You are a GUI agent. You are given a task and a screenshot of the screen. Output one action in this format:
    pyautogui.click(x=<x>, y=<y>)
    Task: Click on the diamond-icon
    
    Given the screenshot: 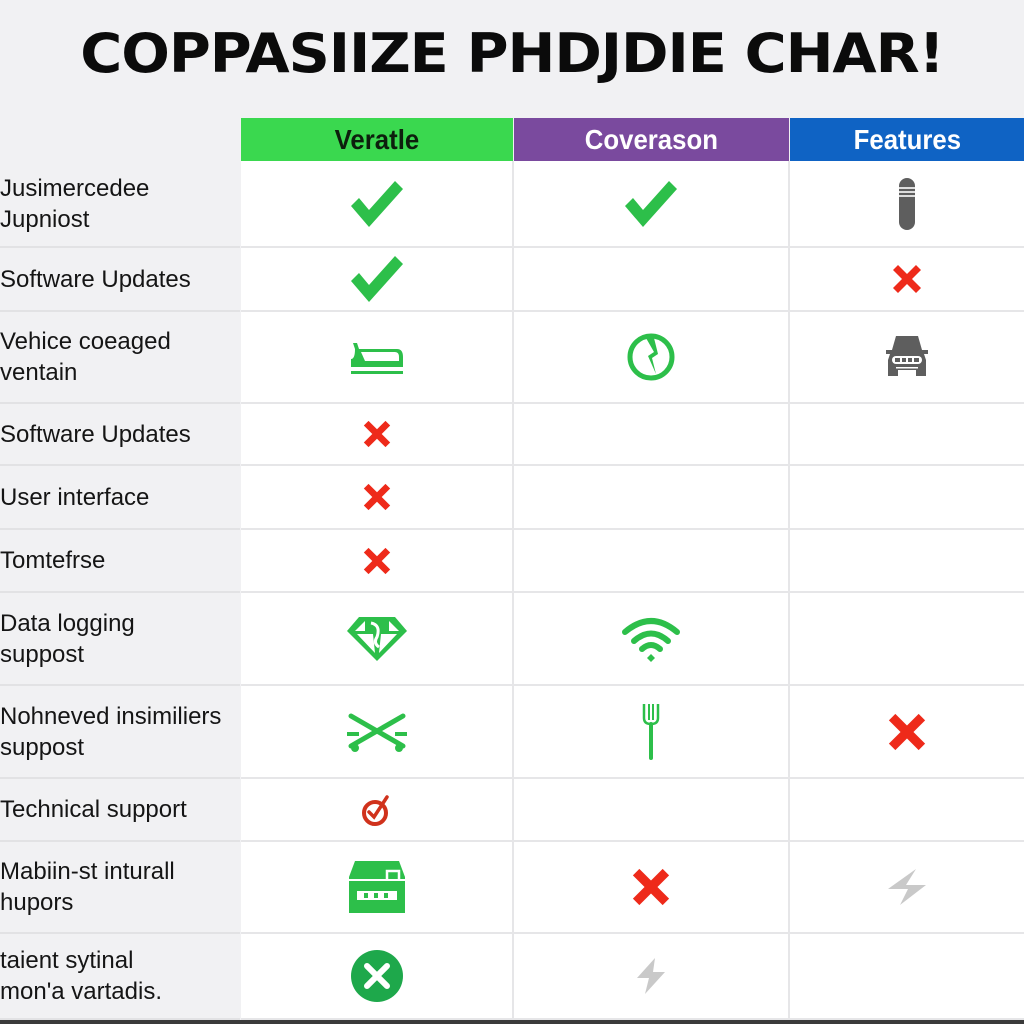 What is the action you would take?
    pyautogui.click(x=377, y=639)
    